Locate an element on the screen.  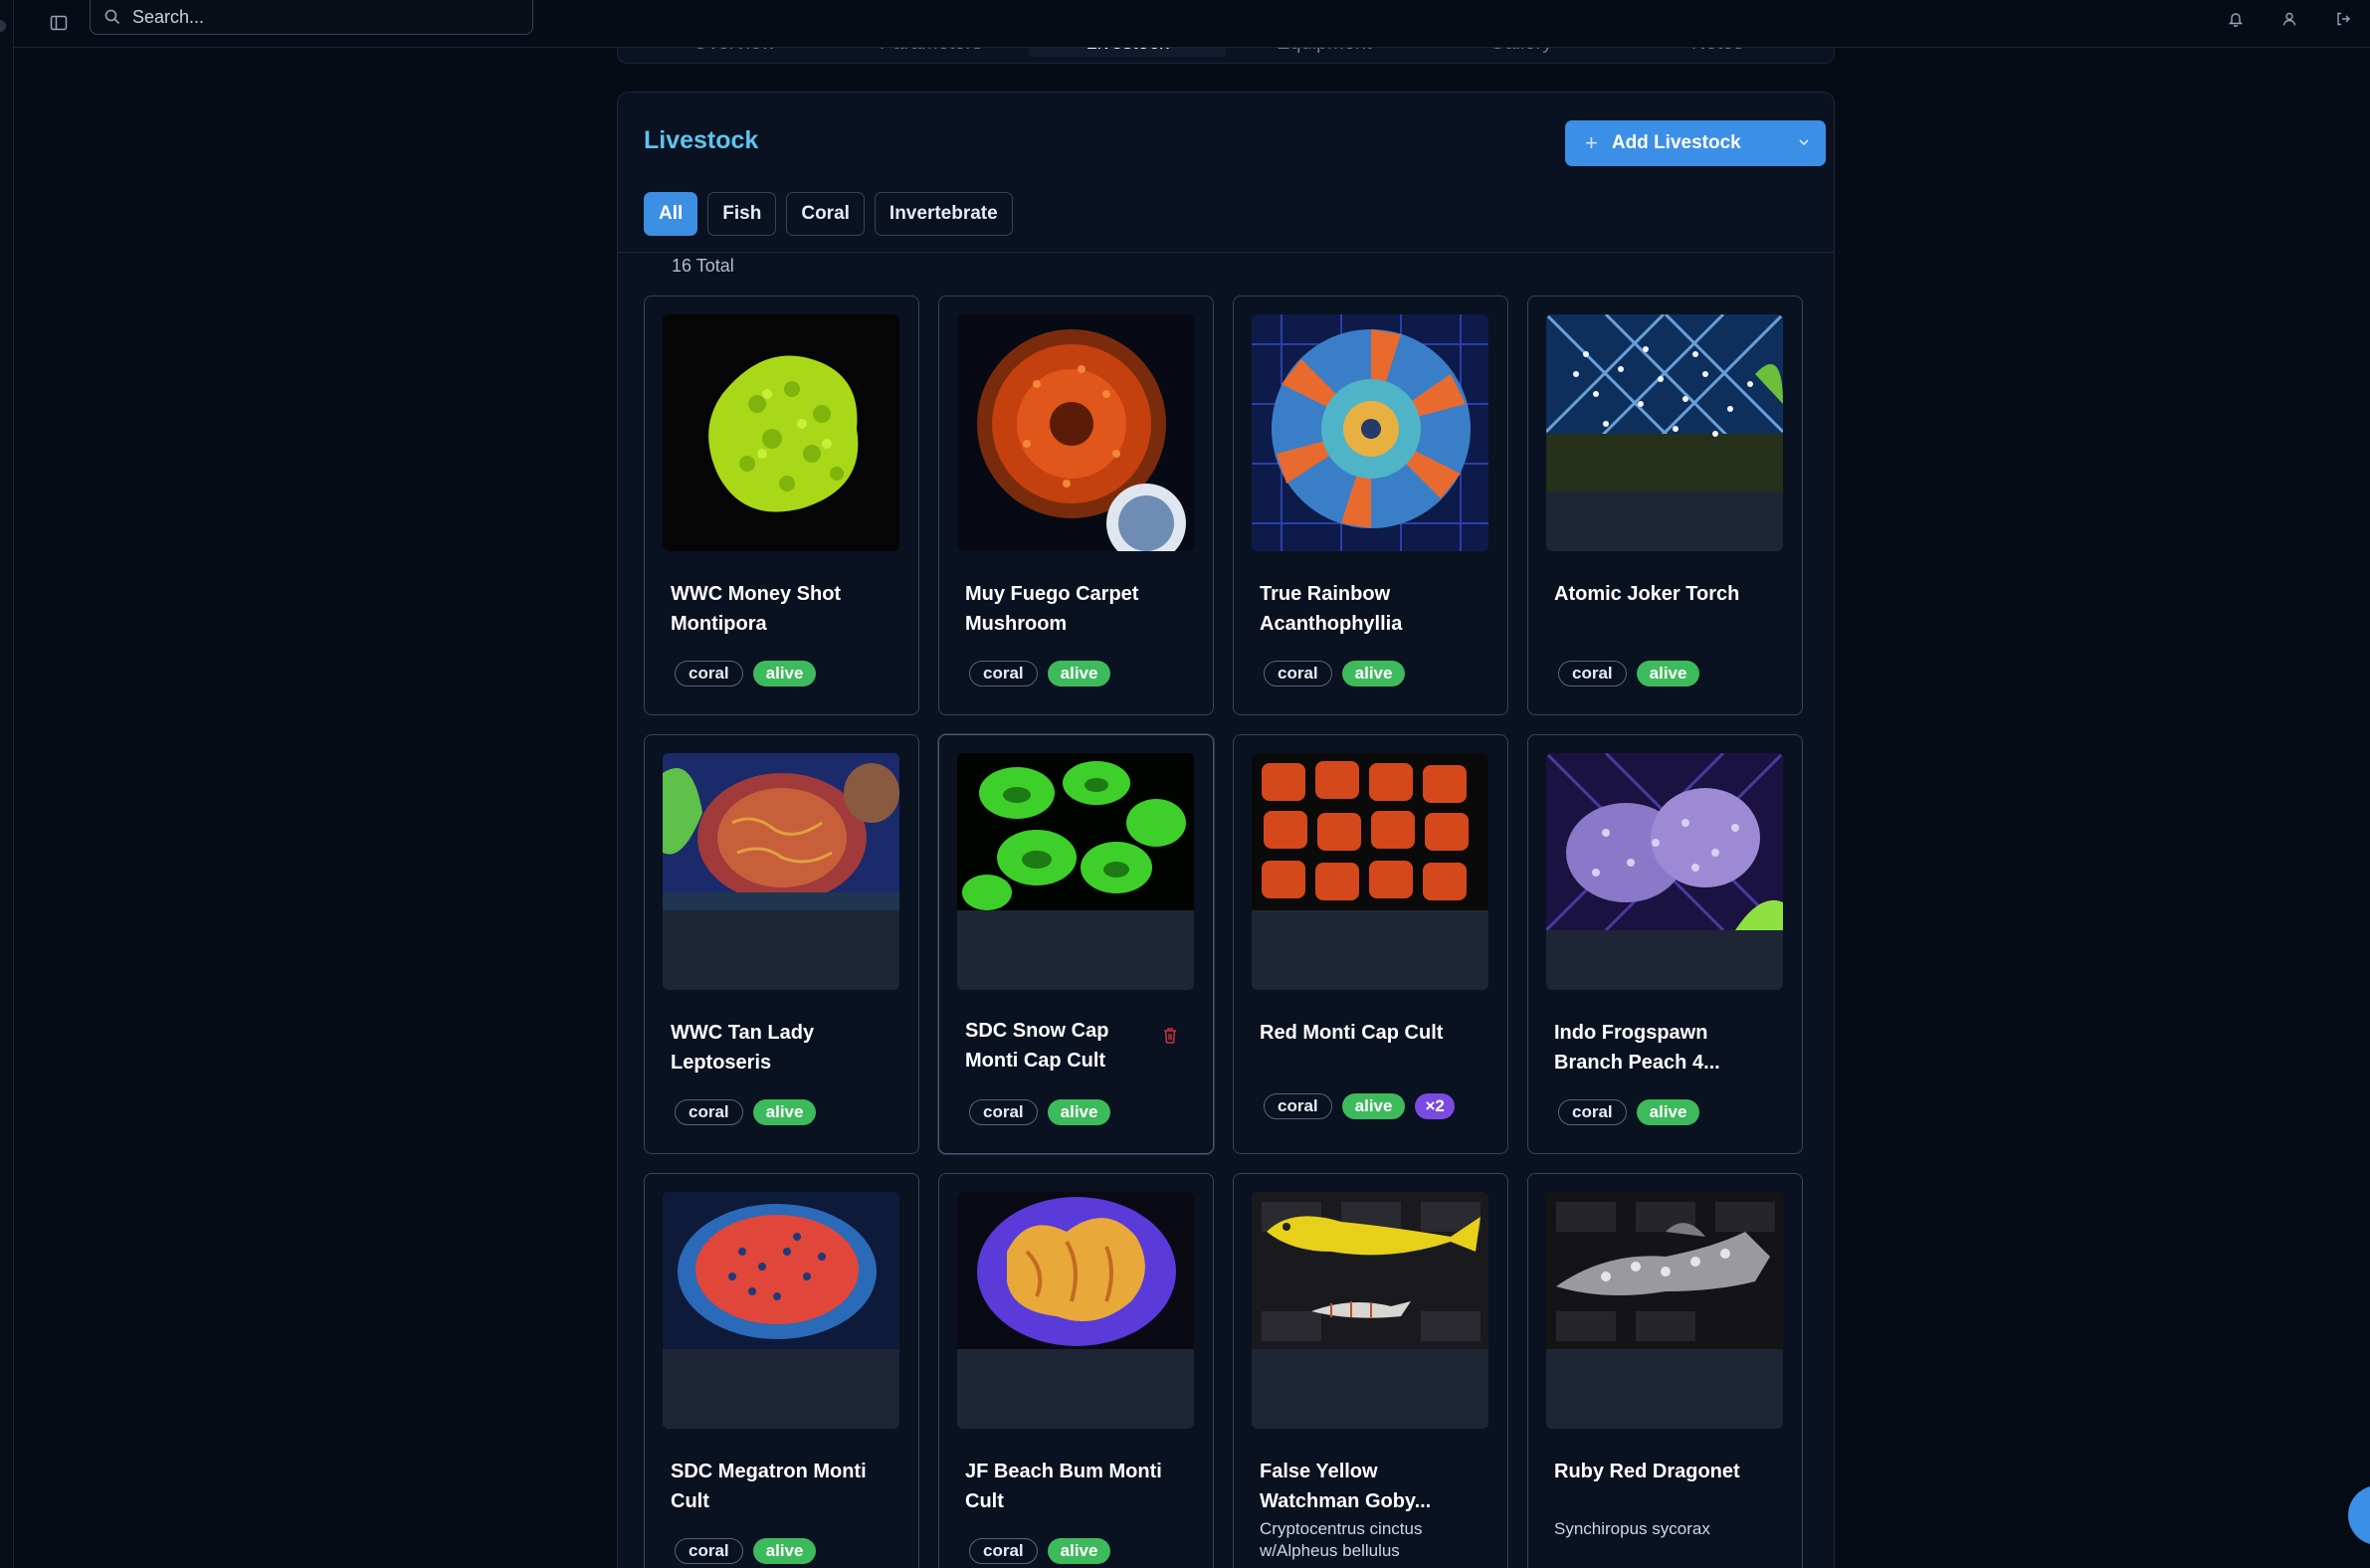
livestock-card: Ruby Red Dragonet Synchiropus sycorax is located at coordinates (1665, 1370).